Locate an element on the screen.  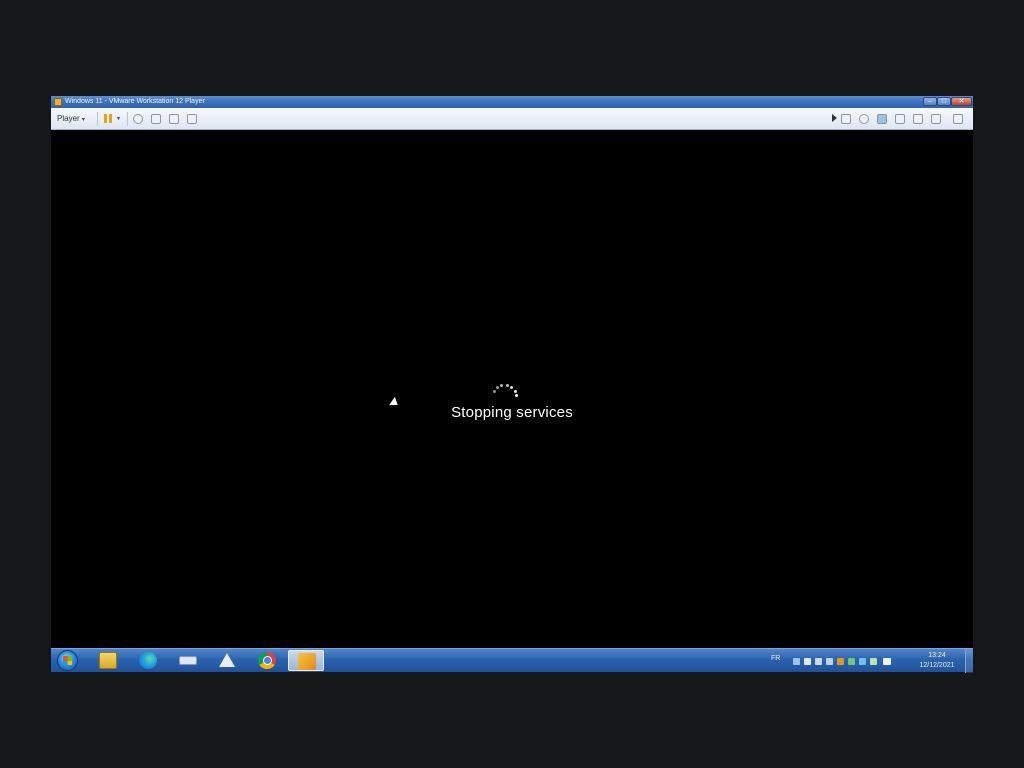
taskbar-app-vmware-player is located at coordinates (306, 660).